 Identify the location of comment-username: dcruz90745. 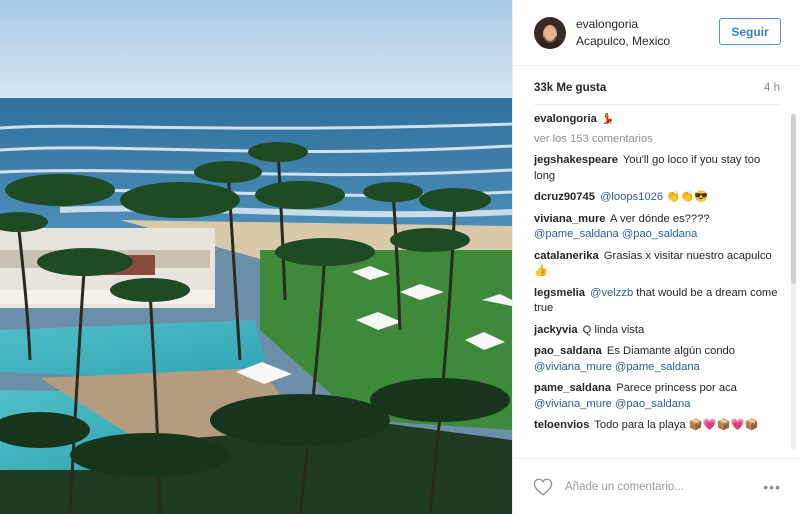
(564, 197).